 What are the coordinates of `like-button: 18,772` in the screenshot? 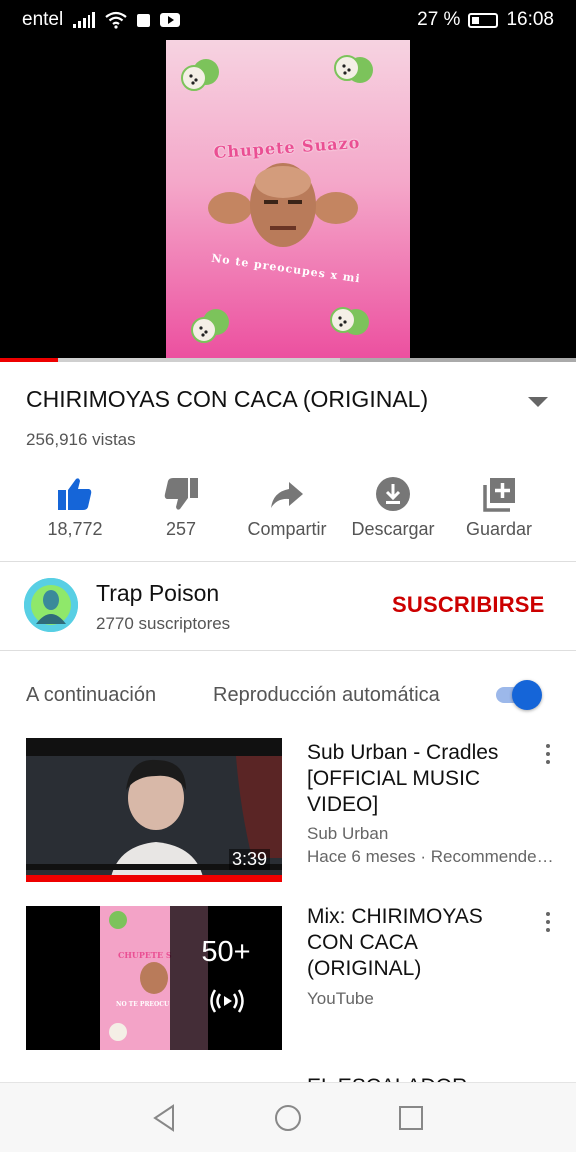 It's located at (75, 509).